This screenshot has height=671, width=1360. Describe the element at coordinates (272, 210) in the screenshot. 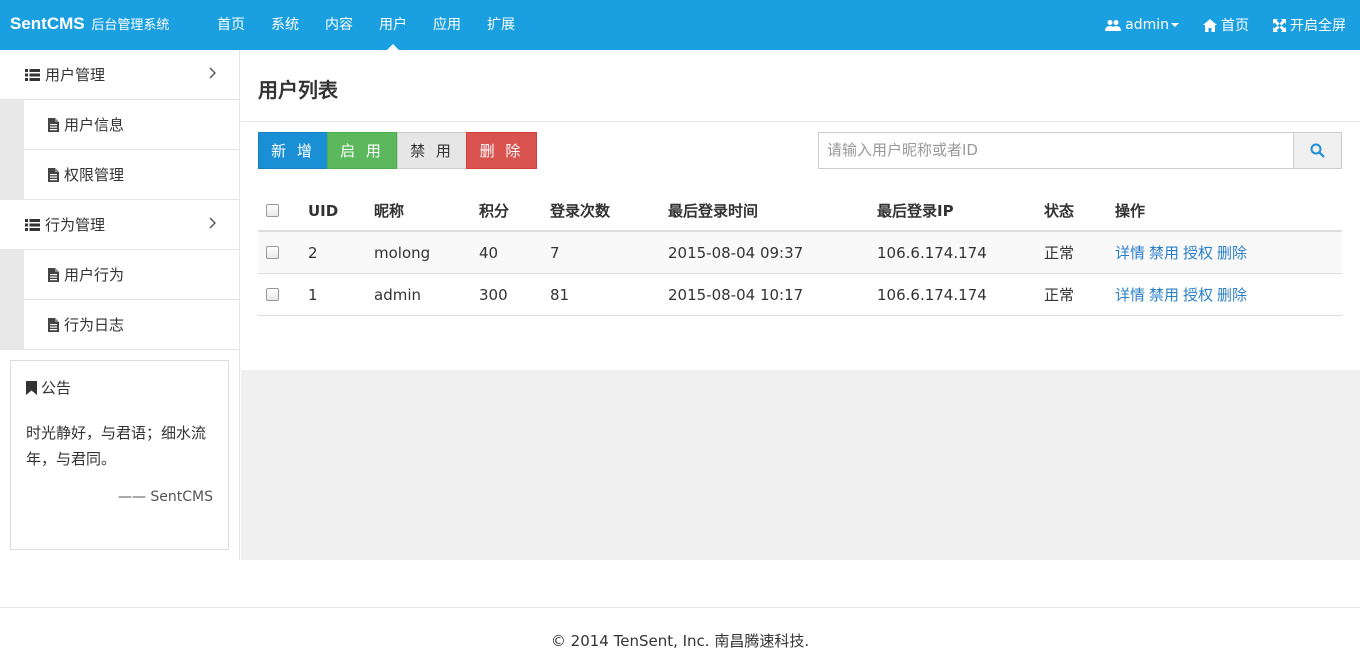

I see `select-all-checkbox` at that location.